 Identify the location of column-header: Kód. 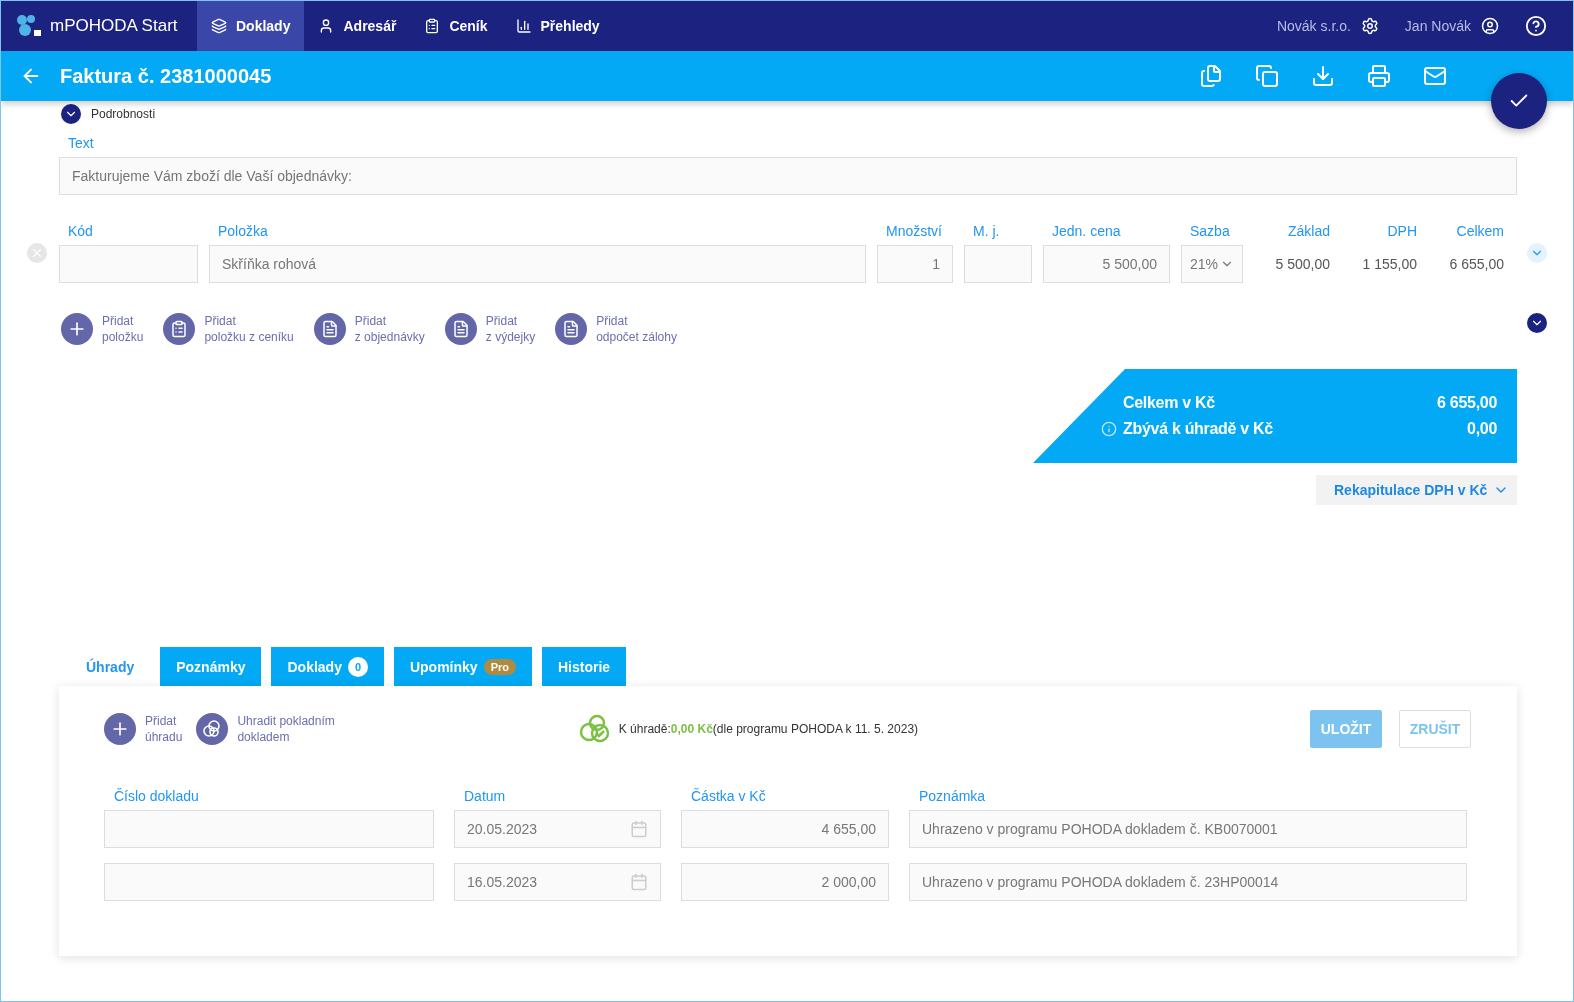
(80, 231).